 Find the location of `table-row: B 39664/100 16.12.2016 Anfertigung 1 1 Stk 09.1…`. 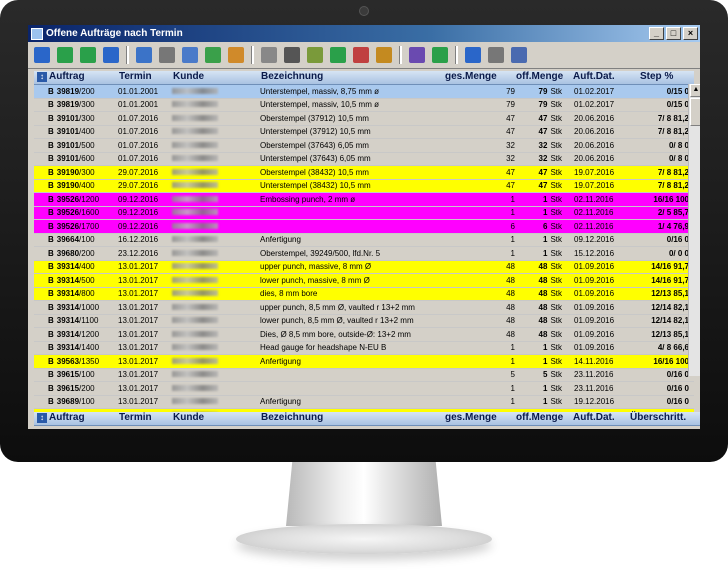

table-row: B 39664/100 16.12.2016 Anfertigung 1 1 Stk 09.1… is located at coordinates (364, 240).